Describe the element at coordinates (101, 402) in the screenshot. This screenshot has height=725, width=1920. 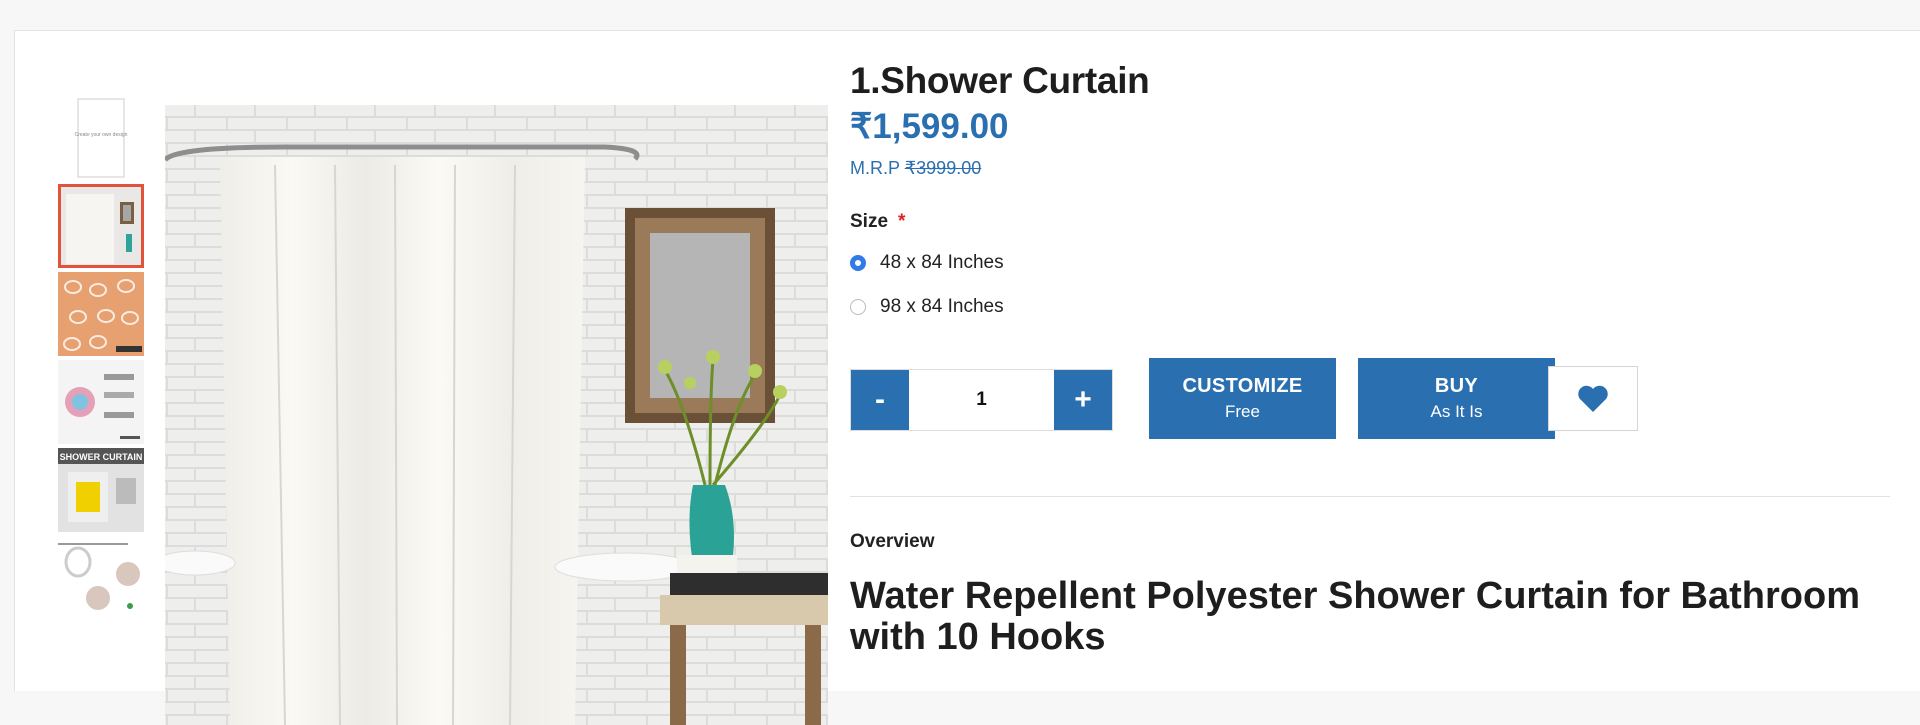
I see `thumbnail-features` at that location.